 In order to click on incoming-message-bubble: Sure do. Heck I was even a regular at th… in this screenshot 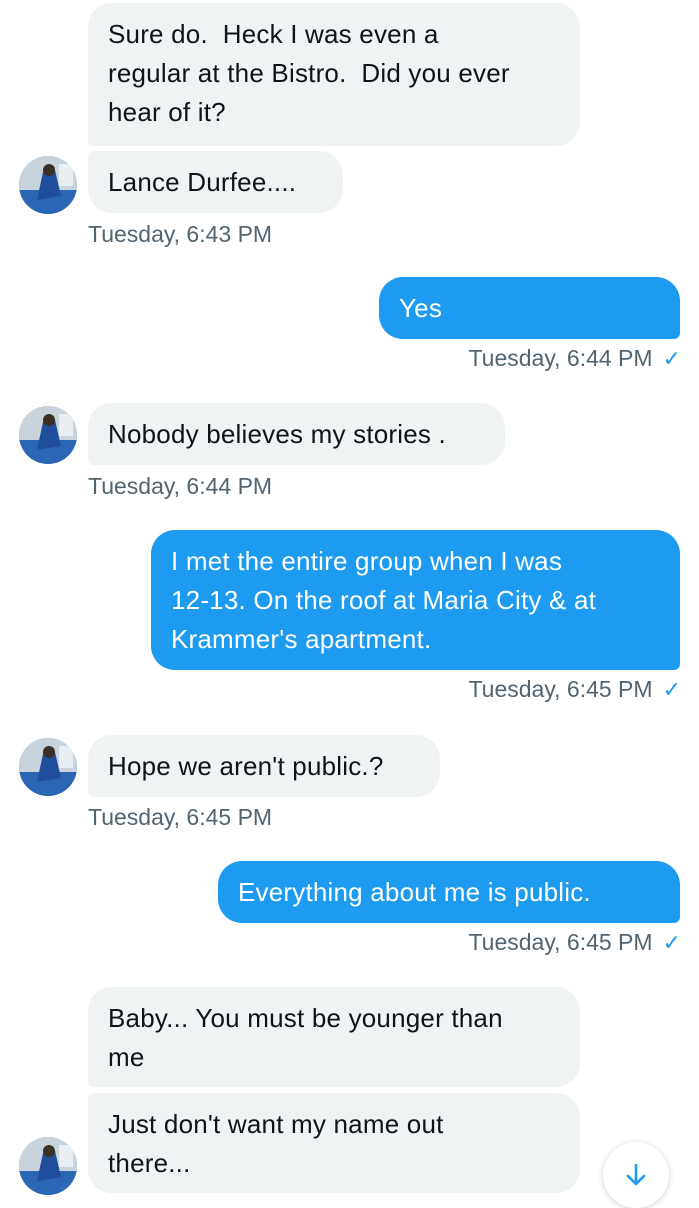, I will do `click(334, 74)`.